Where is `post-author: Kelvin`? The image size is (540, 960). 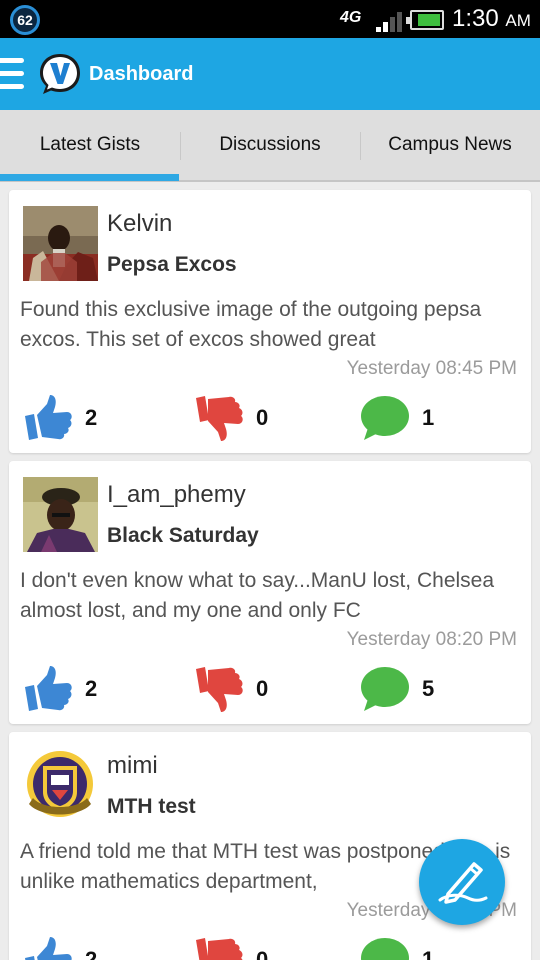 post-author: Kelvin is located at coordinates (139, 224).